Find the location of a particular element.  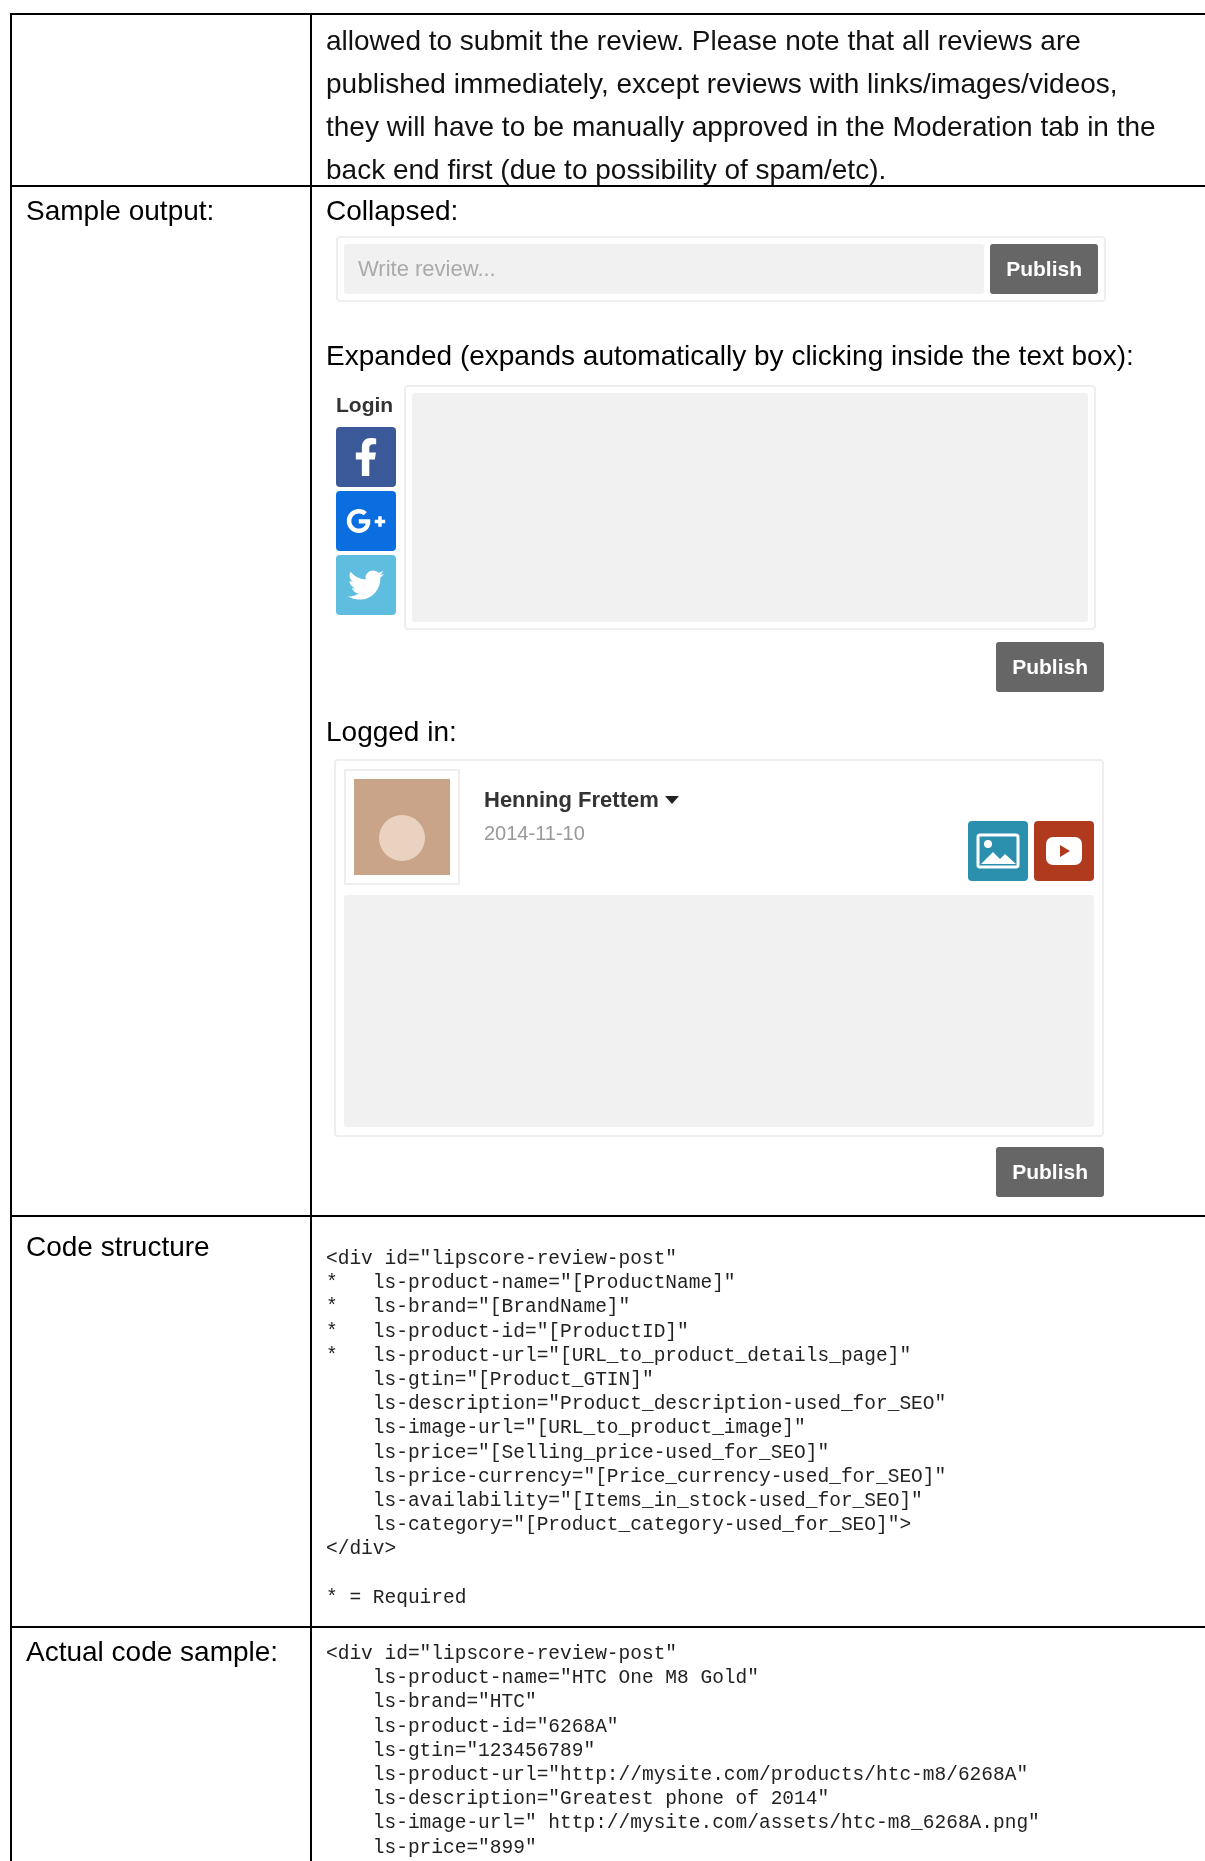

description-paragraph: allowed to submit the review. Please note that all reviews are published immediately, except reviews with links/images/videos, they will have to be manually approved in the Moderation tab in the back end first (due to possibility of spam/etc). is located at coordinates (741, 105).